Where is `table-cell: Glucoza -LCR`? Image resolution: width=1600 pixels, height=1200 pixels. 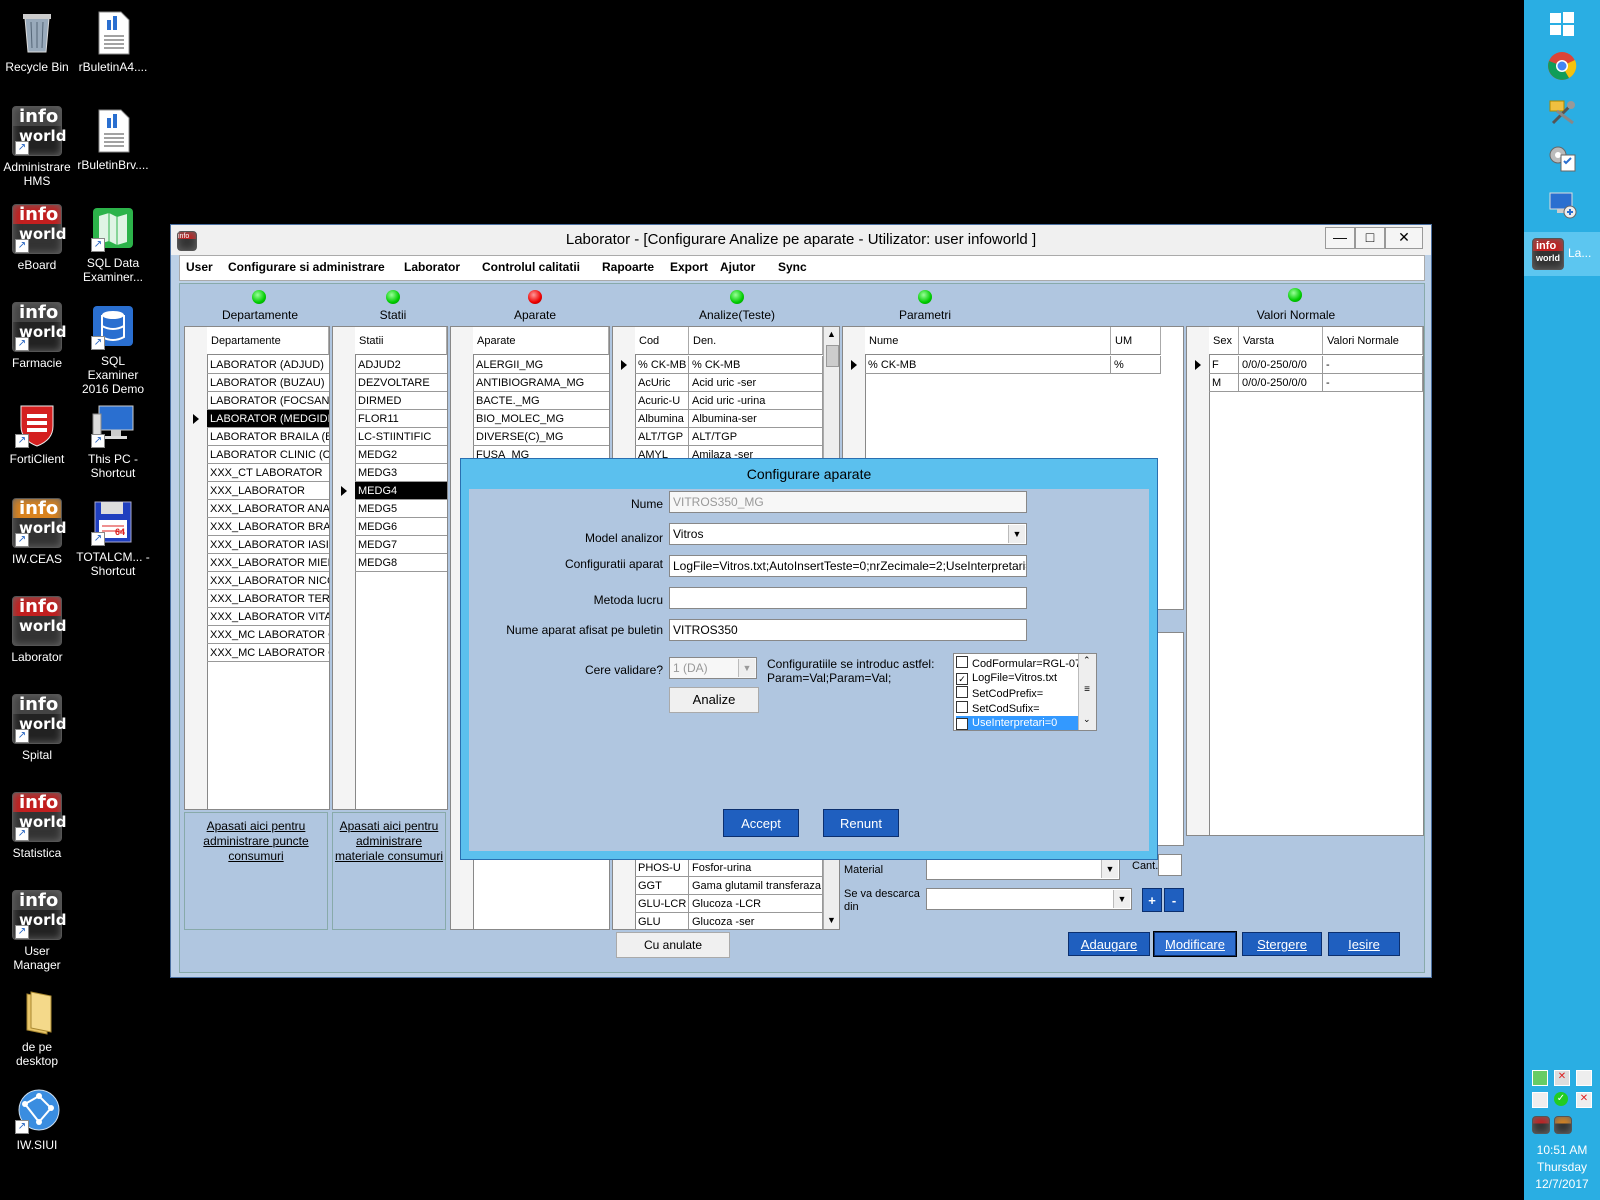
table-cell: Glucoza -LCR is located at coordinates (756, 904).